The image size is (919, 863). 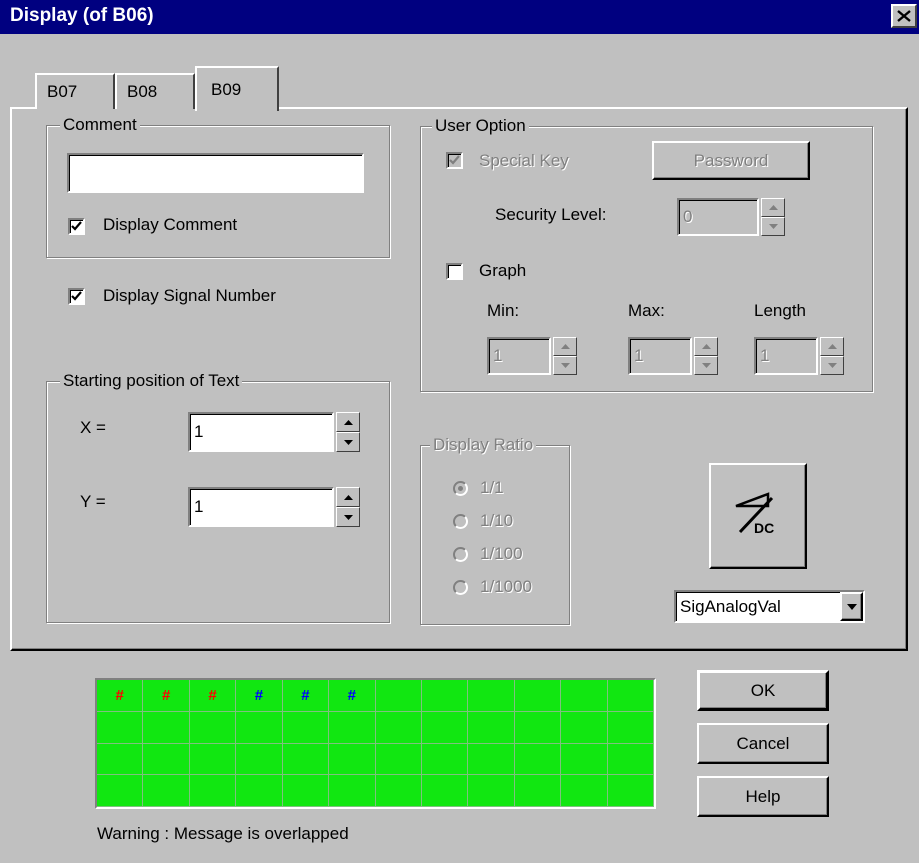 I want to click on checkmark-icon, so click(x=76, y=226).